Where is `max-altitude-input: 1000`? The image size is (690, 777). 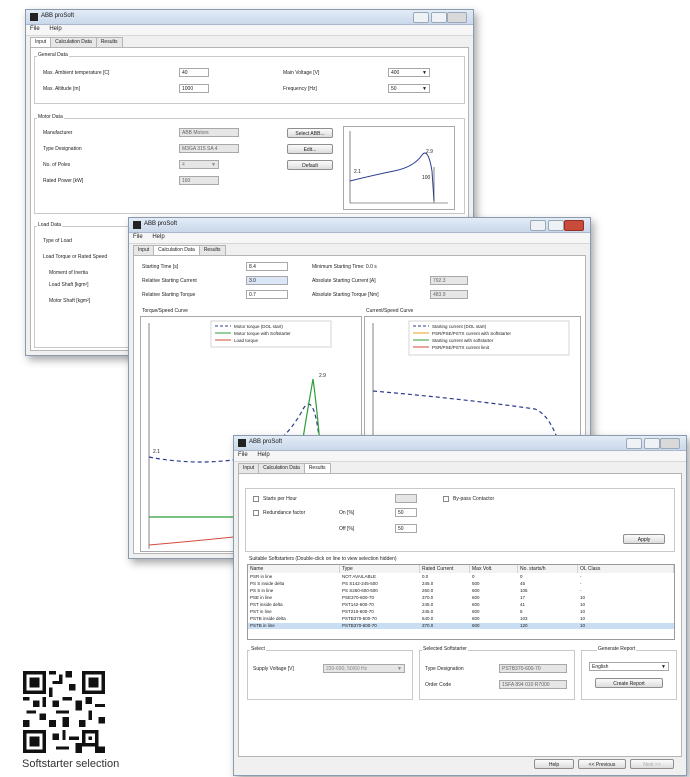
max-altitude-input: 1000 is located at coordinates (194, 88).